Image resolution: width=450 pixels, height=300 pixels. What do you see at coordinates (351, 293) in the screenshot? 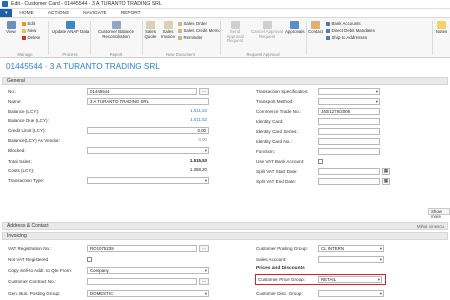
I see `disc-group-select` at bounding box center [351, 293].